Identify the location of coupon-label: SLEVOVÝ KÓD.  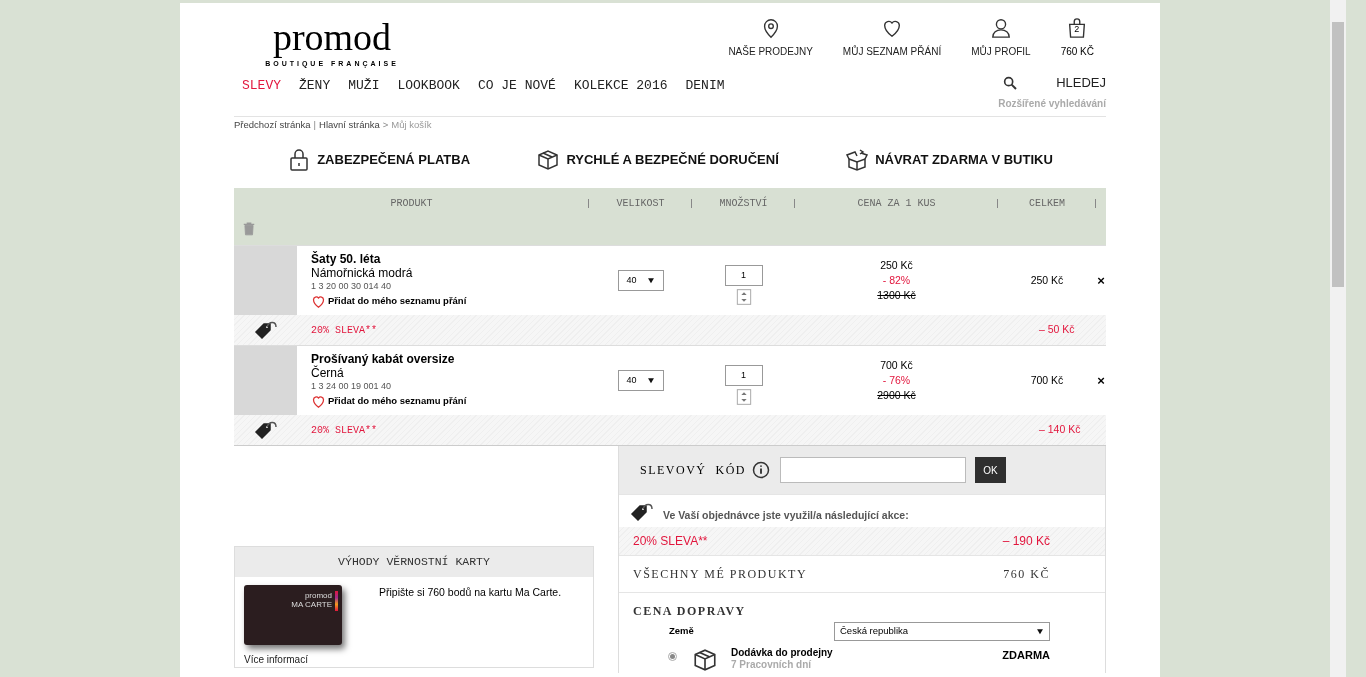
(693, 470).